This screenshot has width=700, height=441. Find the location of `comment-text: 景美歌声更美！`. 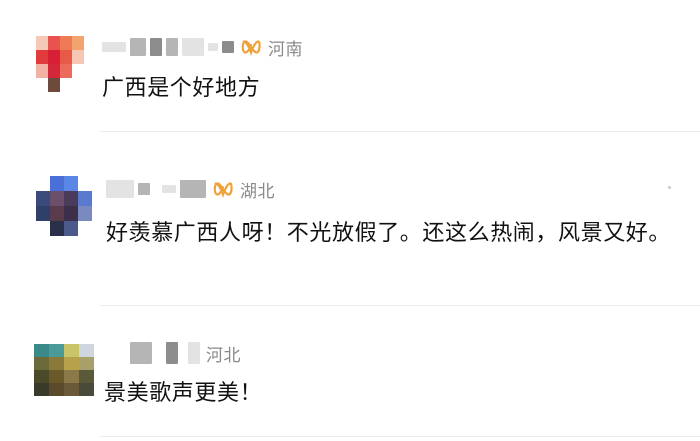

comment-text: 景美歌声更美！ is located at coordinates (183, 393).